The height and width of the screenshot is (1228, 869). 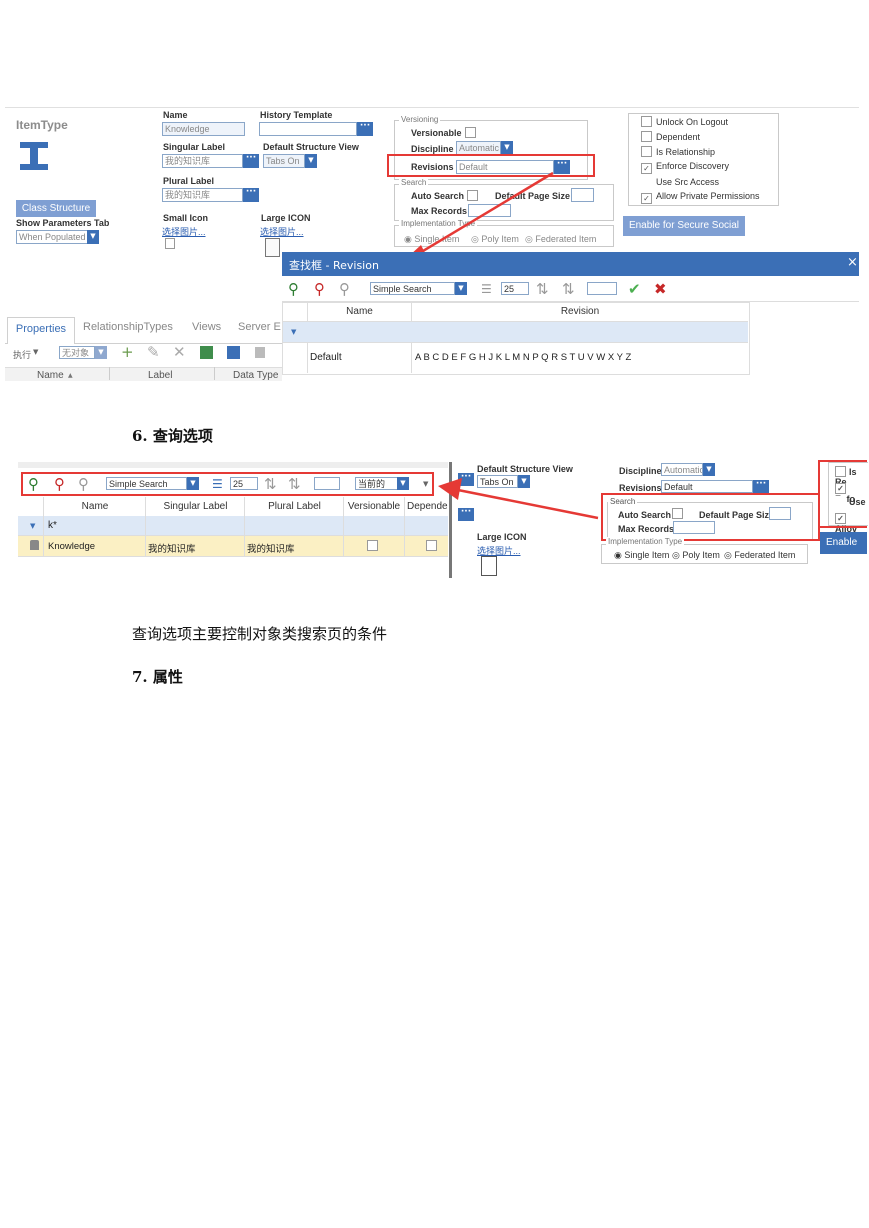 What do you see at coordinates (700, 197) in the screenshot?
I see `option-allow-private-permissions: ✓ Allow Private Permissions` at bounding box center [700, 197].